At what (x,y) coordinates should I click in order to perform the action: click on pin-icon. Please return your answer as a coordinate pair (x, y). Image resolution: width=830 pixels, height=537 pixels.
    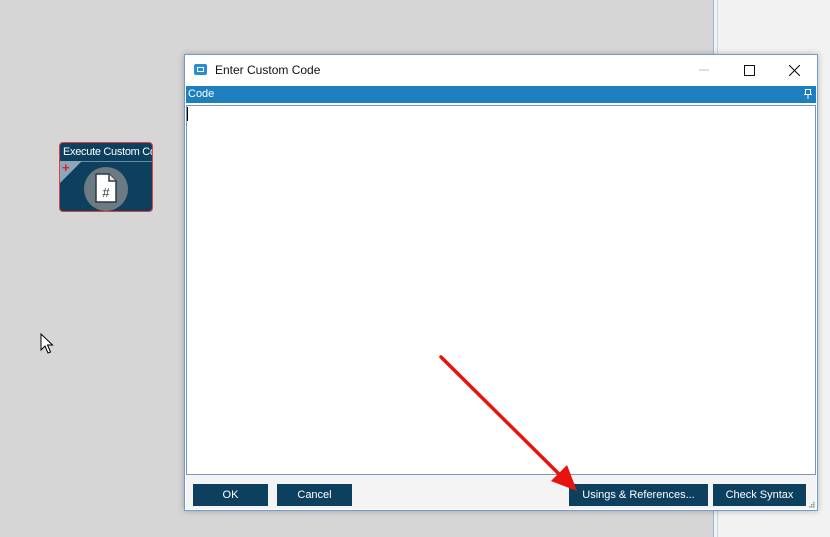
    Looking at the image, I should click on (808, 94).